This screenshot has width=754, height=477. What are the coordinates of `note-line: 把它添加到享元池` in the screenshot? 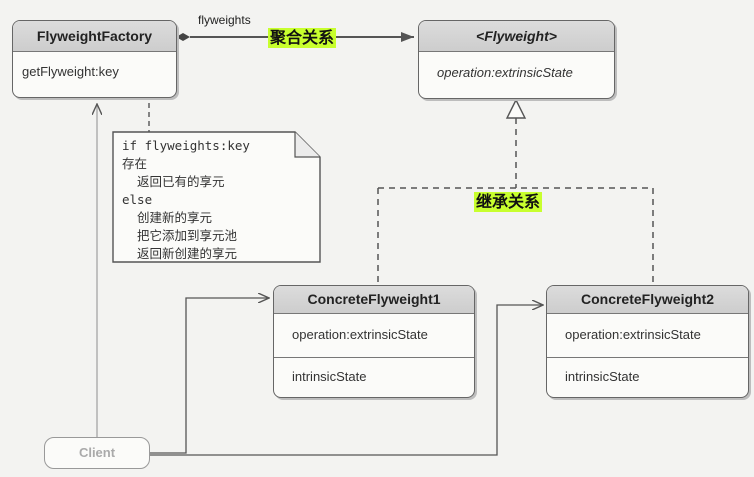 It's located at (180, 235).